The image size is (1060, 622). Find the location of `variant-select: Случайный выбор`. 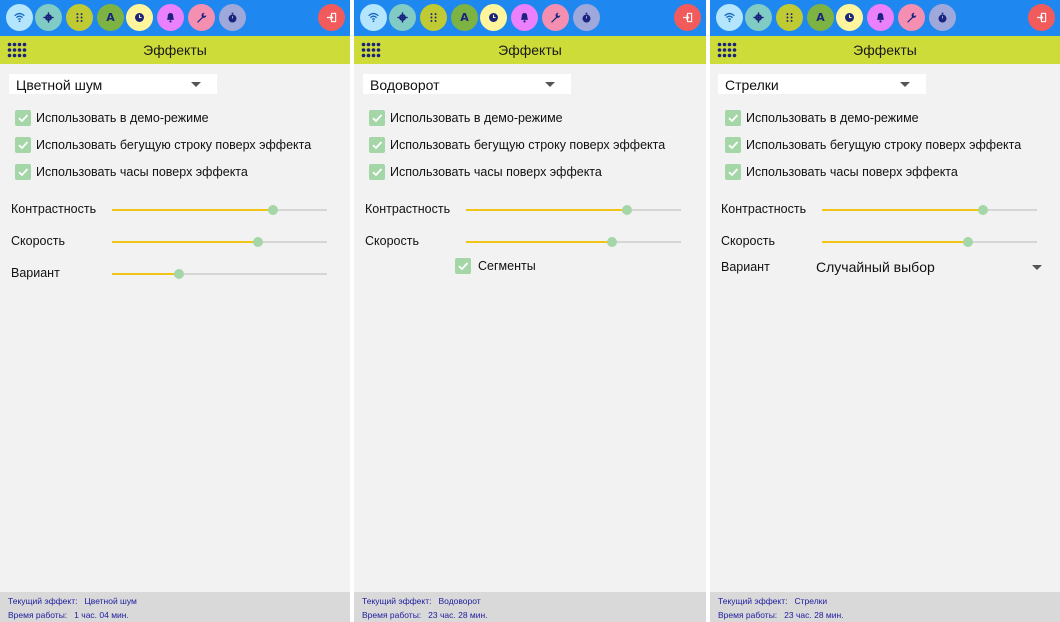

variant-select: Случайный выбор is located at coordinates (930, 267).